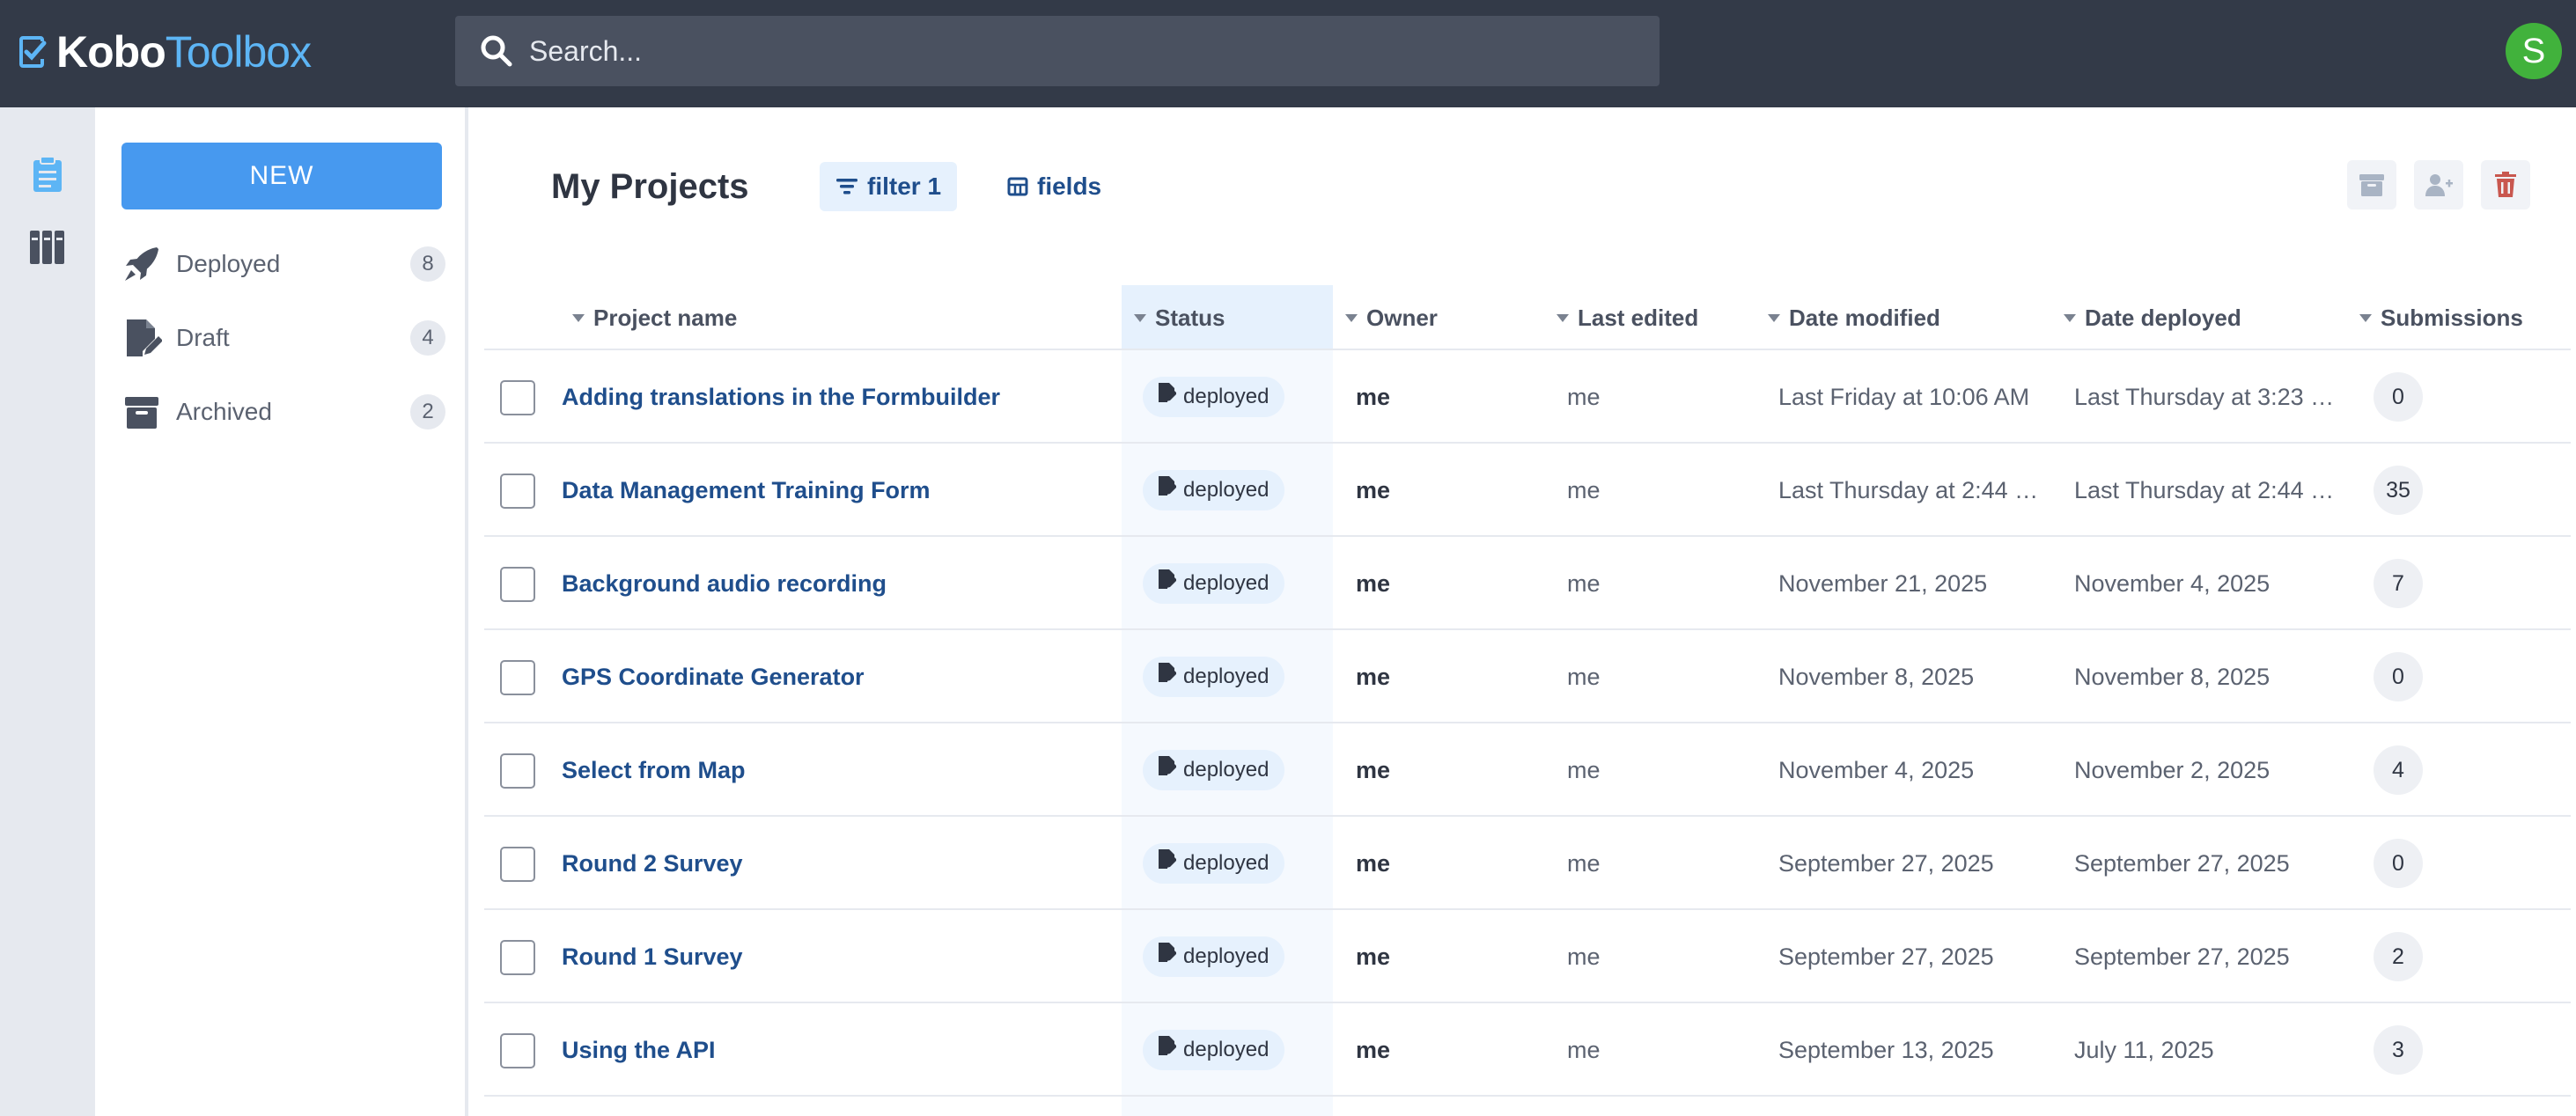 This screenshot has height=1116, width=2576. I want to click on project-name-link: Adding translations in the Formbuilder, so click(844, 397).